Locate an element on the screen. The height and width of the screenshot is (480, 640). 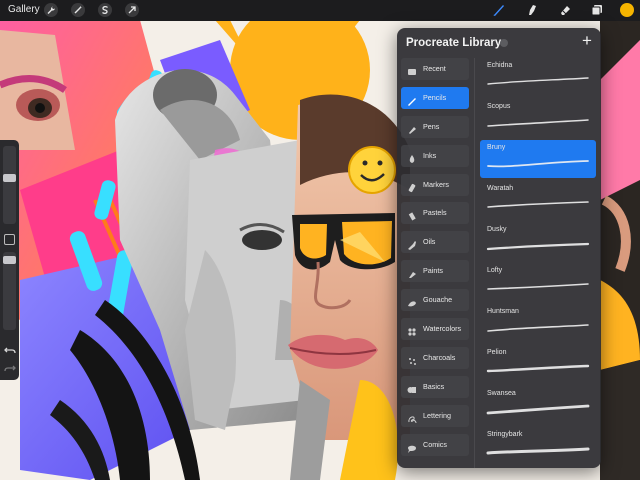
pastel-icon is located at coordinates (412, 214).